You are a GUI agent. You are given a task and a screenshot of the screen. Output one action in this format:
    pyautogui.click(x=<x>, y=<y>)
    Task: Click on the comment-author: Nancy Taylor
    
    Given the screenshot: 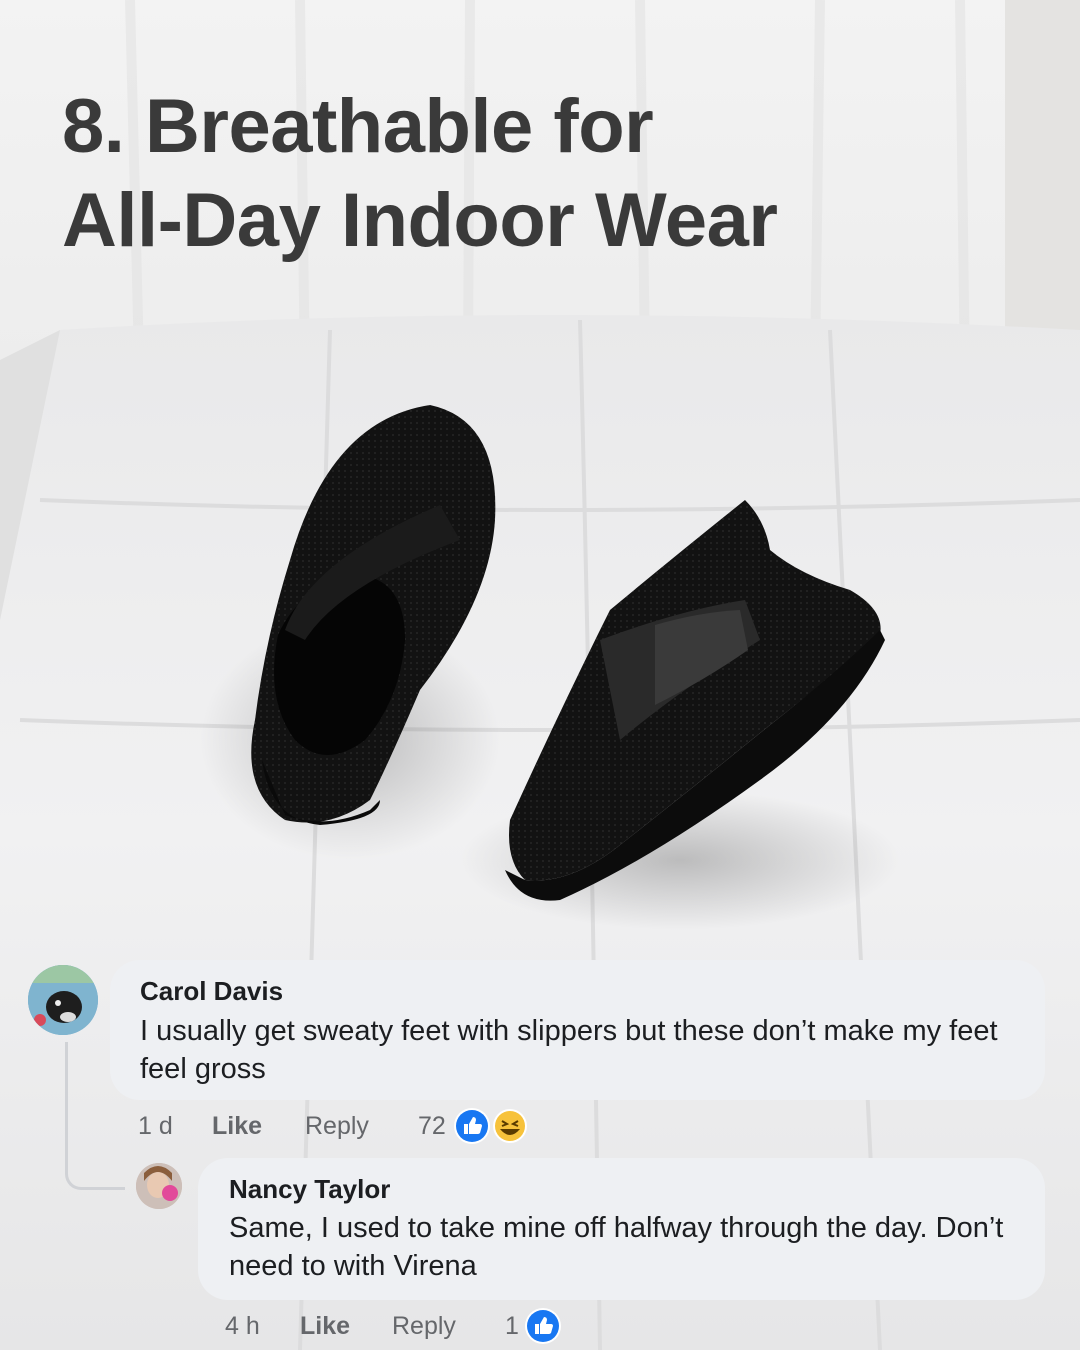 What is the action you would take?
    pyautogui.click(x=309, y=1189)
    